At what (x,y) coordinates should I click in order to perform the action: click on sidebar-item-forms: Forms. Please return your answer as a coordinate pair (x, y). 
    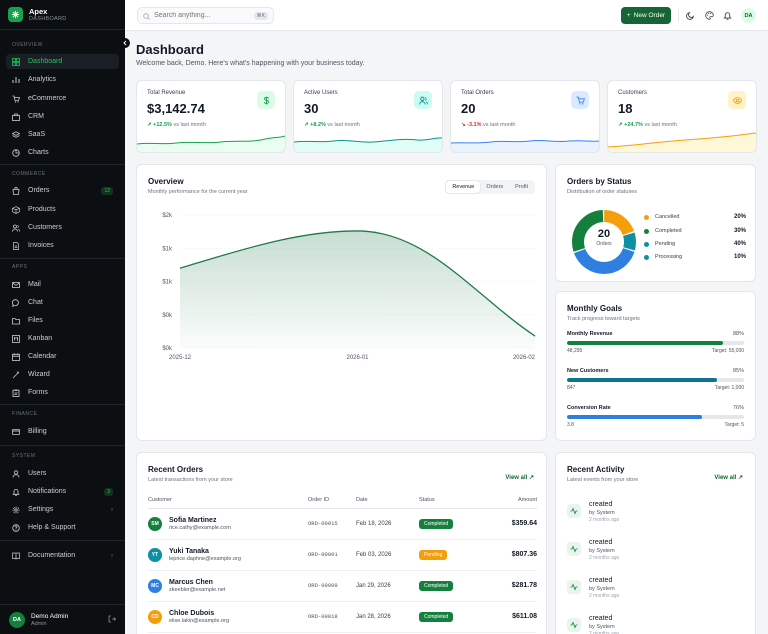
    Looking at the image, I should click on (62, 392).